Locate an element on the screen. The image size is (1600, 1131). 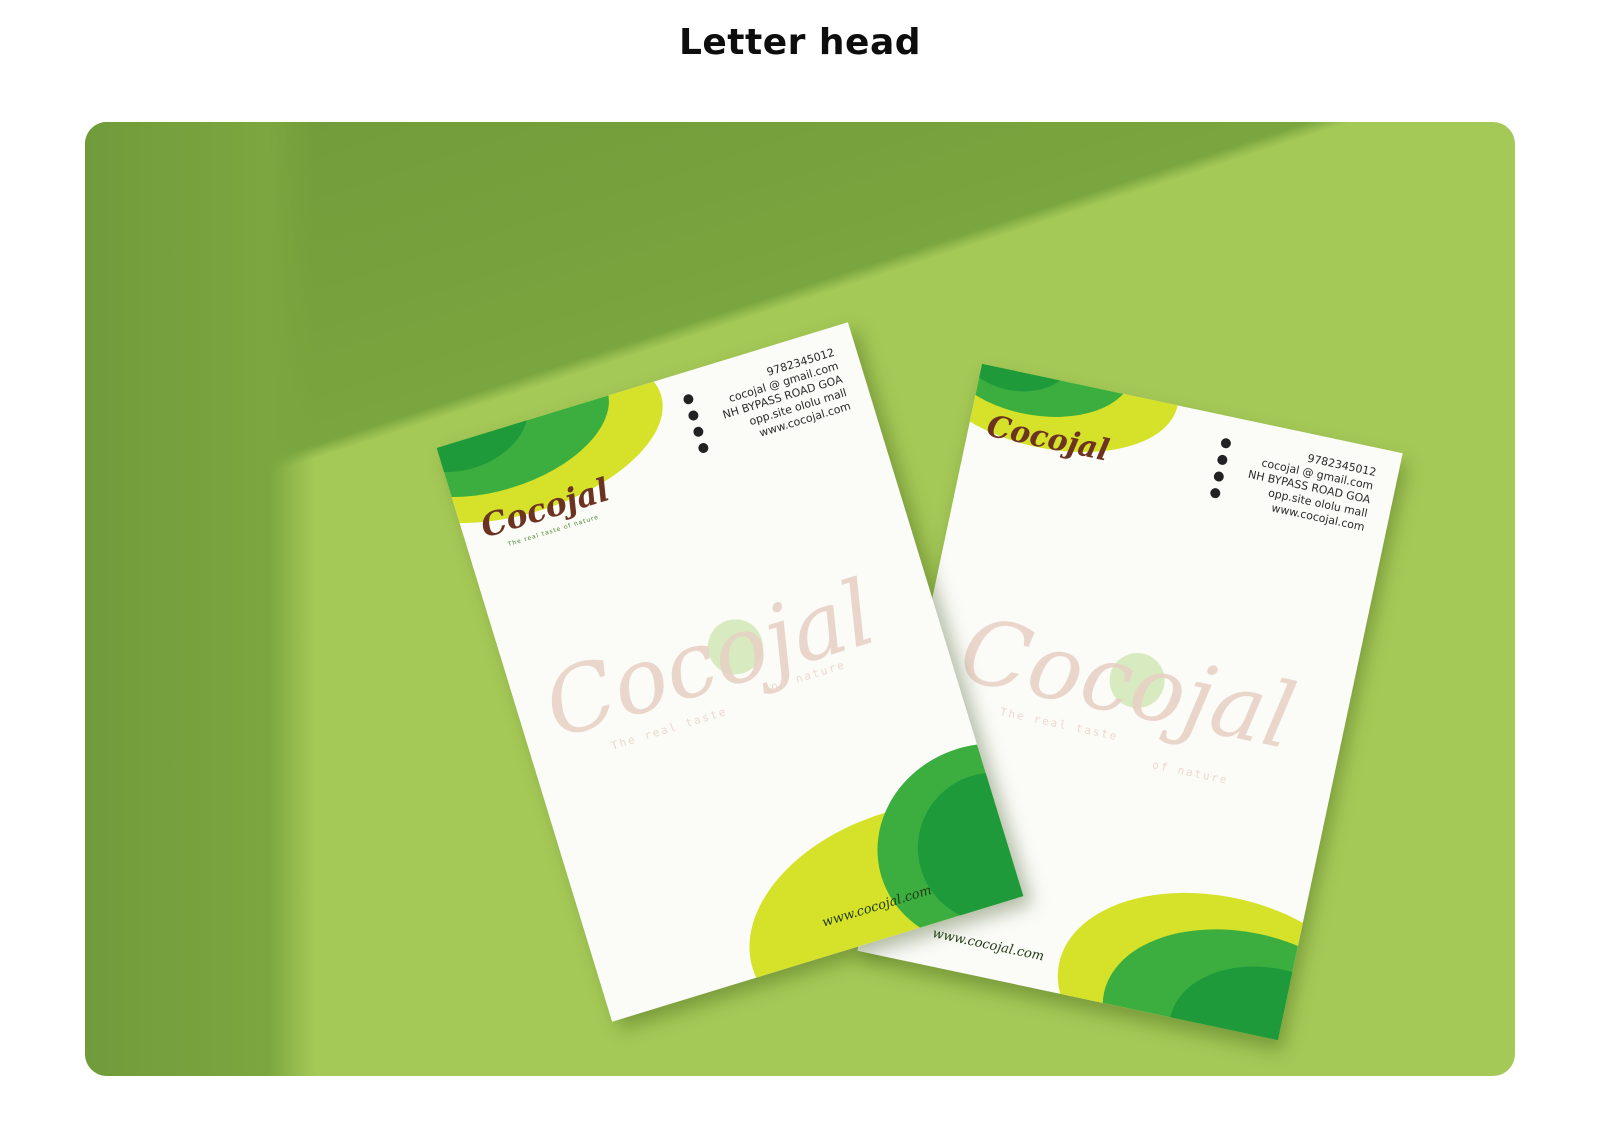
footer-website: www.cocojal.com is located at coordinates (988, 945).